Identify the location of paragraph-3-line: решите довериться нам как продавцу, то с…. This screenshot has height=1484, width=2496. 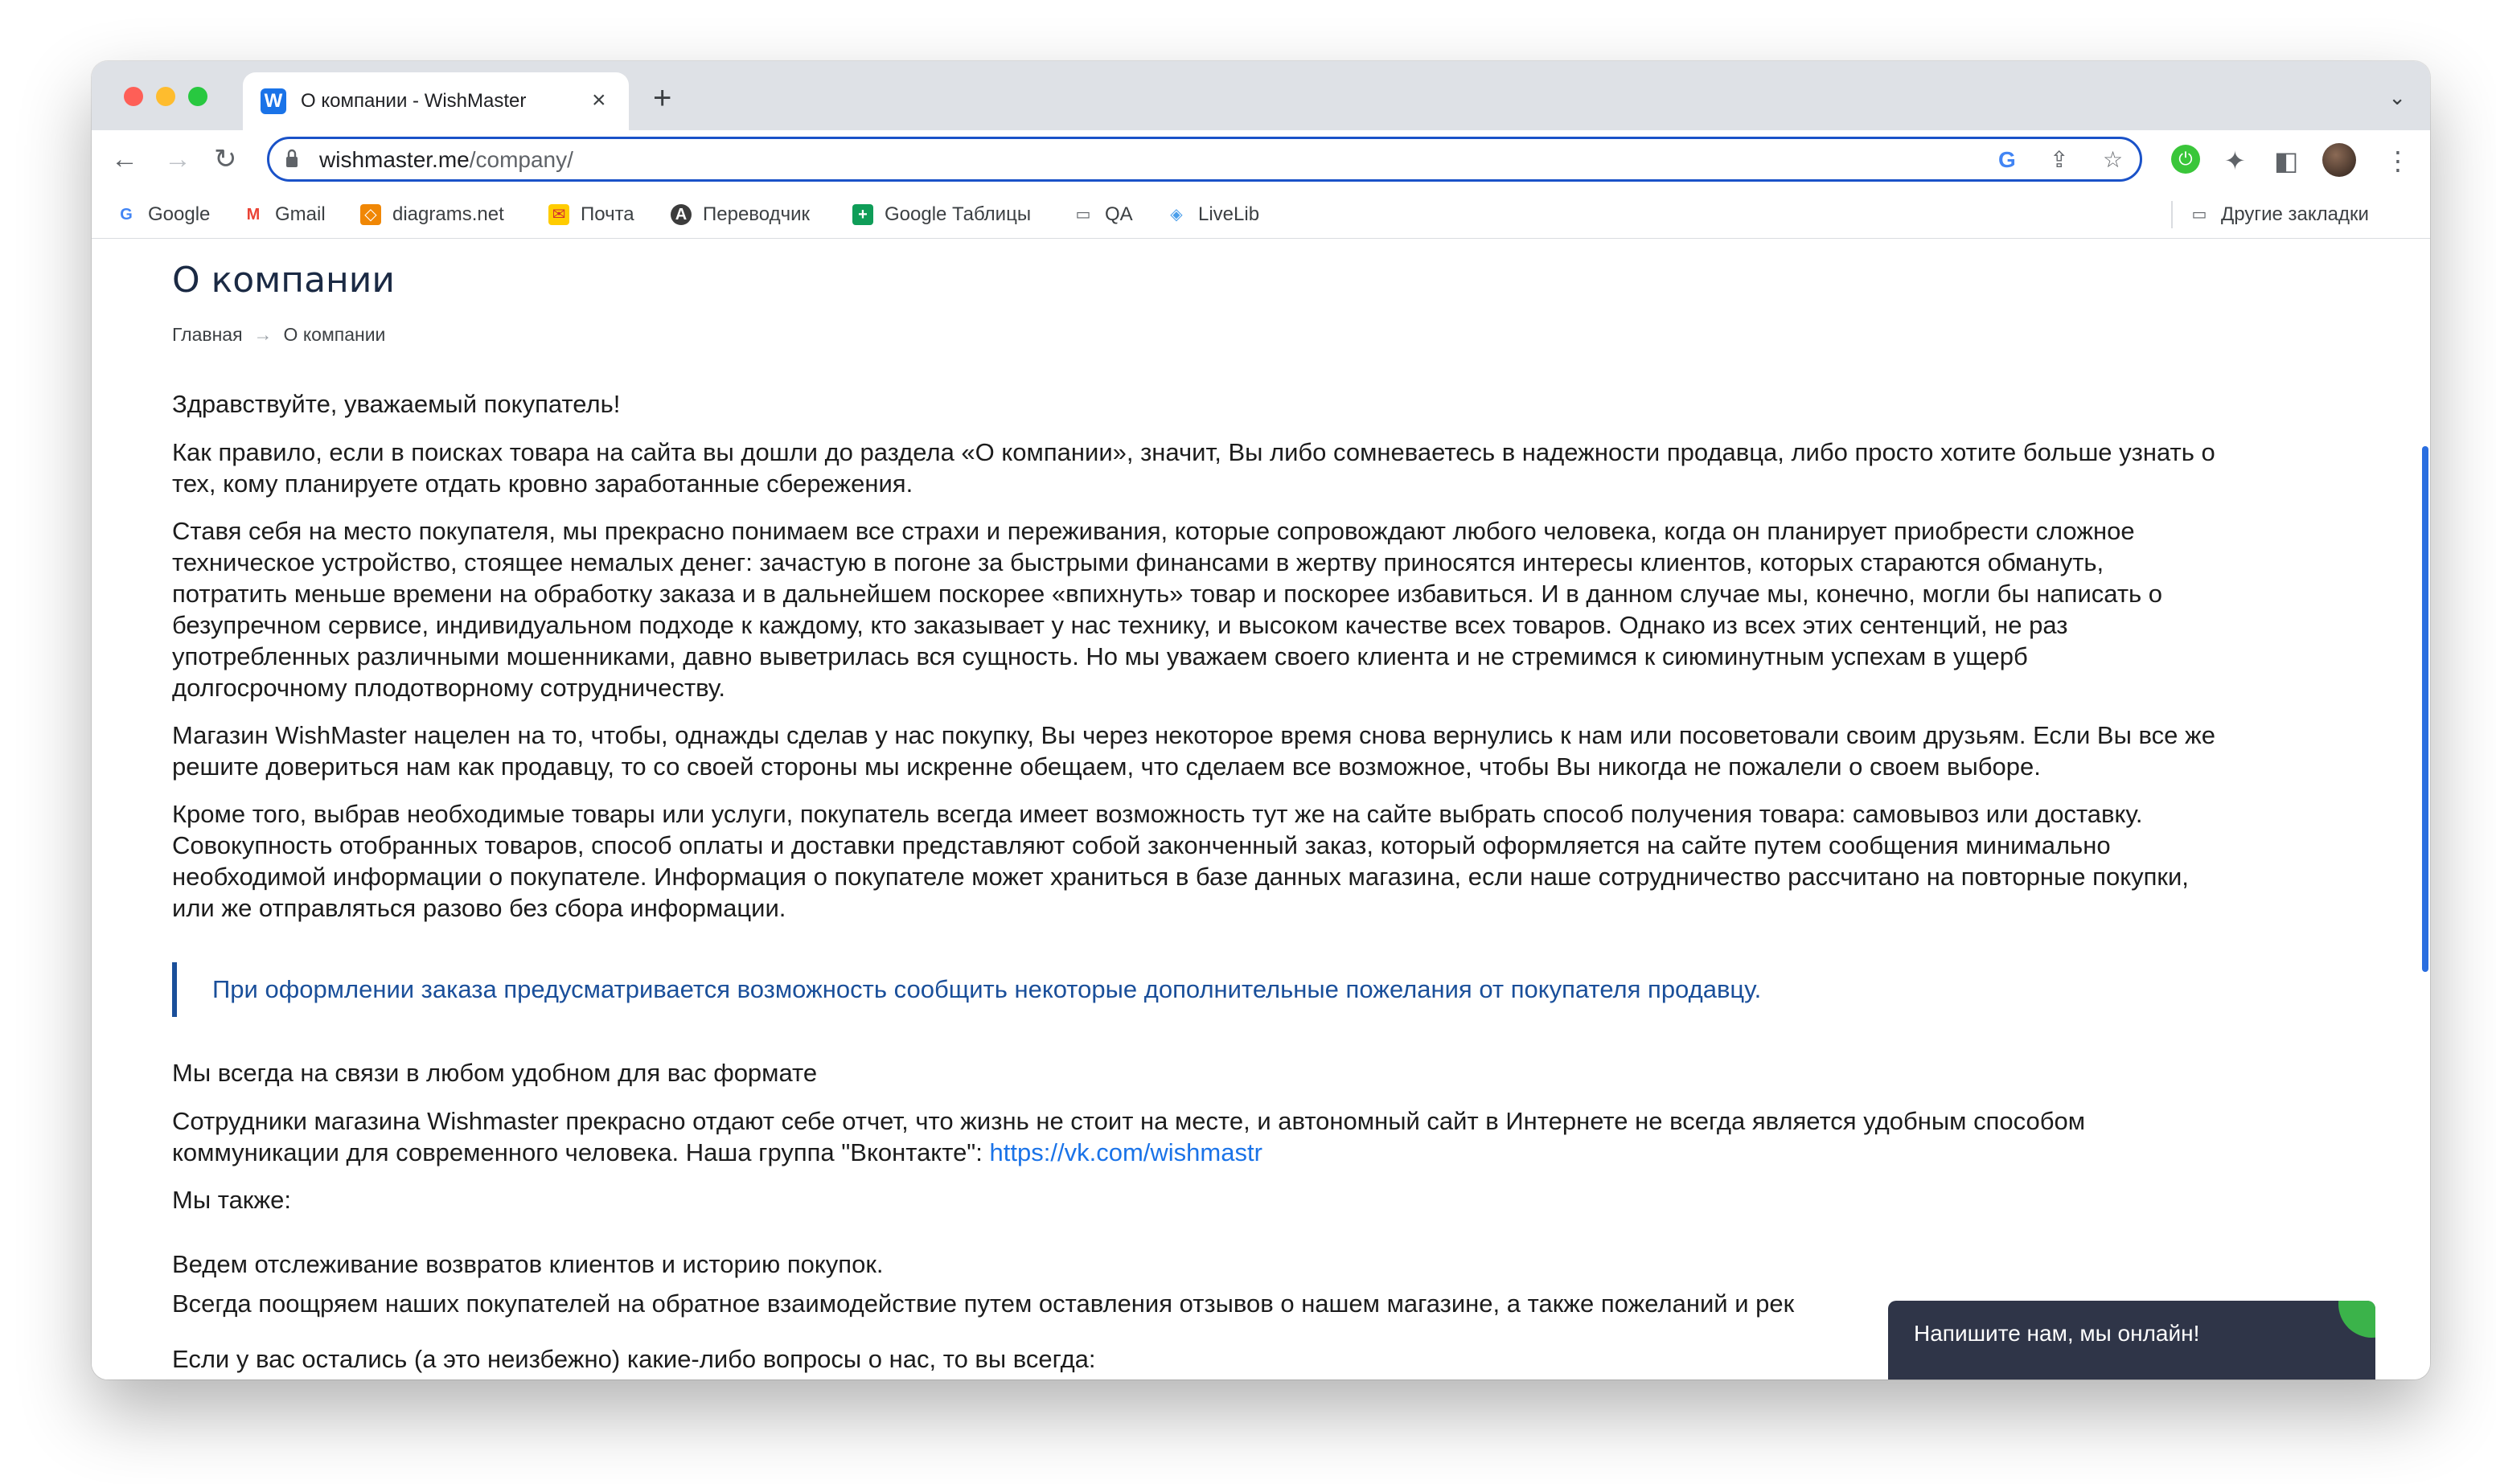
(1106, 767).